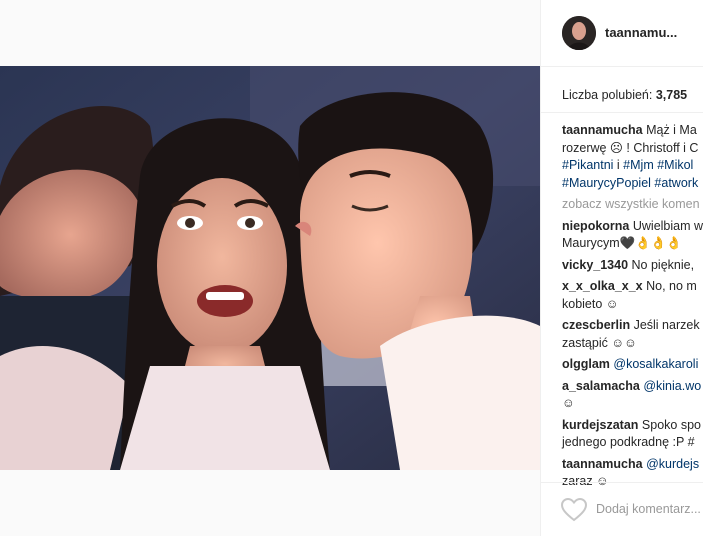 The height and width of the screenshot is (536, 703). I want to click on hashtag-link: #atwork, so click(676, 183).